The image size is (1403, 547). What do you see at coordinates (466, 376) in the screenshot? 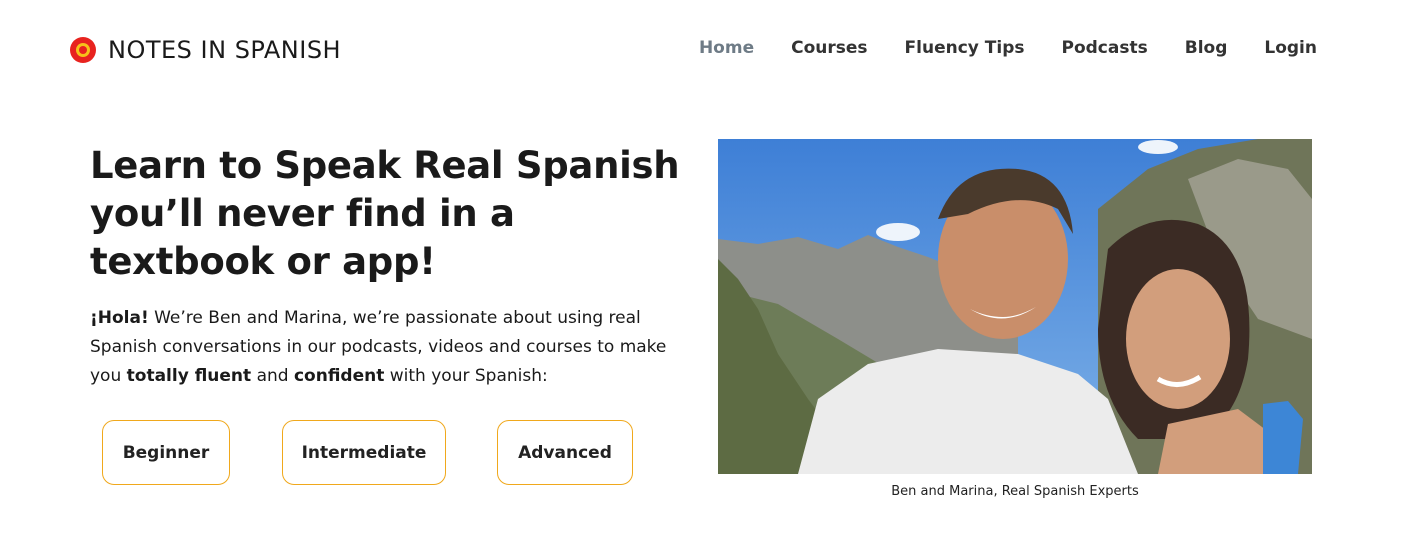
I see `hero-intro-text-3: with your Spanish:` at bounding box center [466, 376].